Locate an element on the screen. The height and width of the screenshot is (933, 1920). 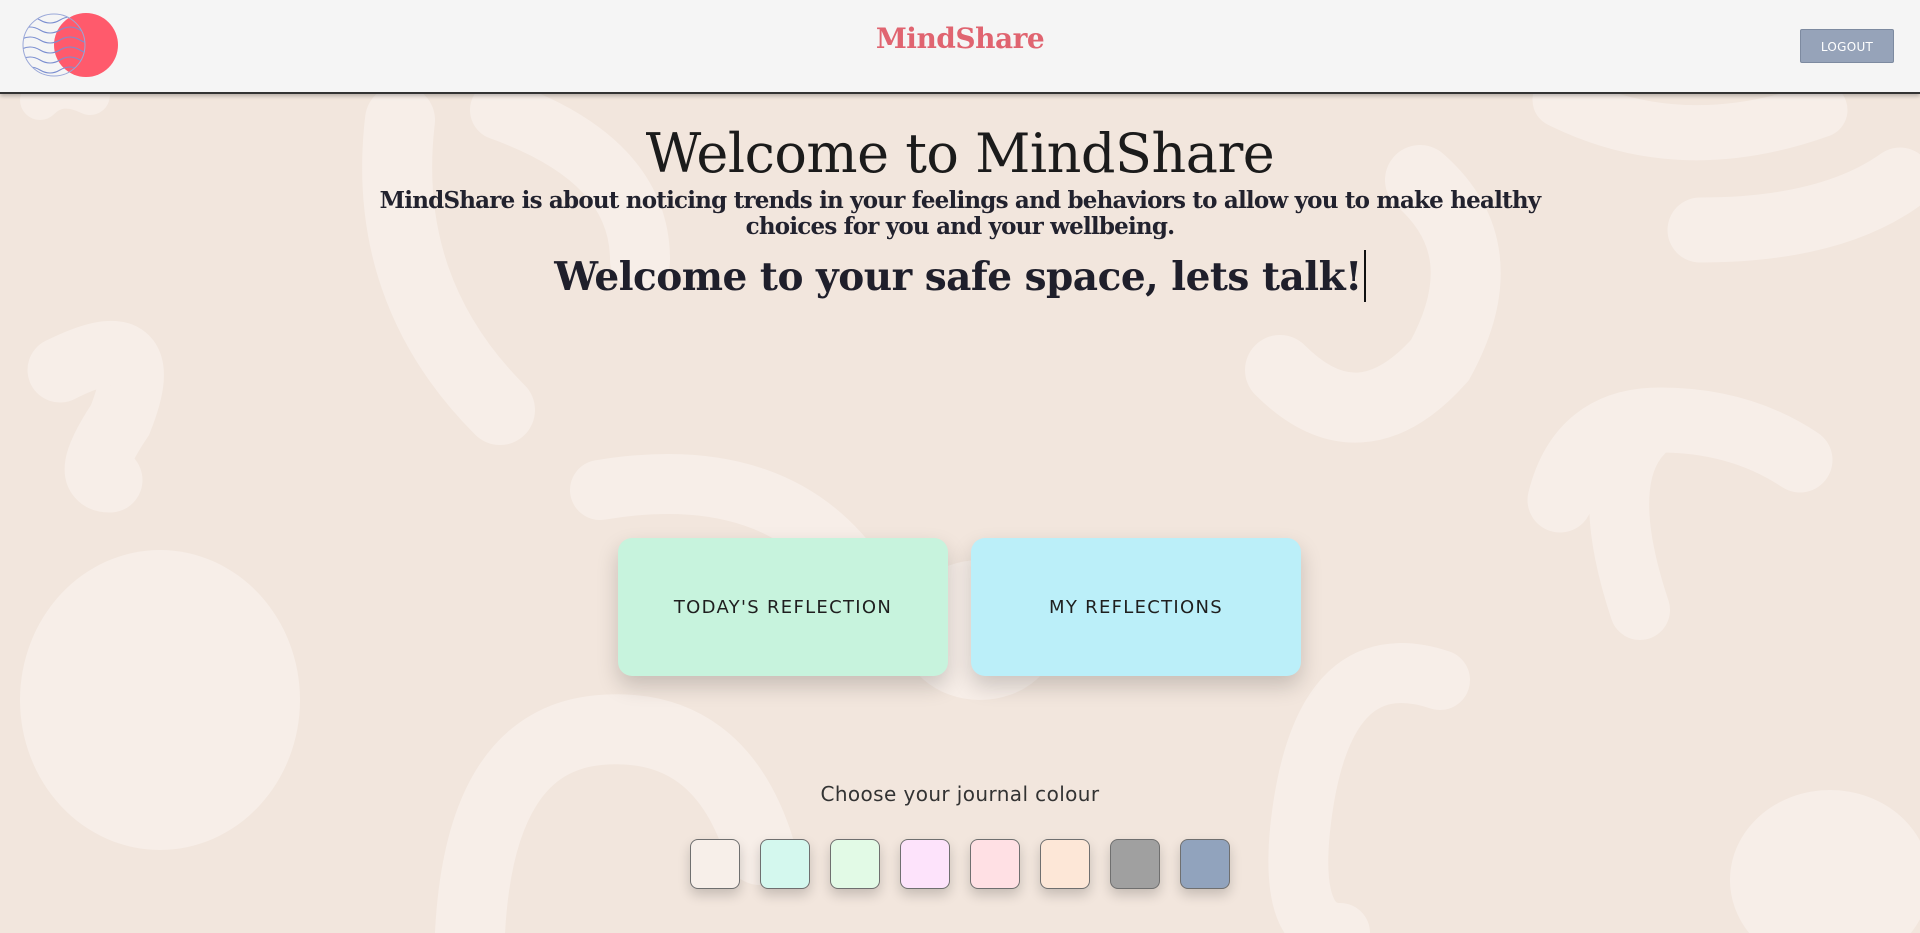
text-cursor is located at coordinates (1364, 276).